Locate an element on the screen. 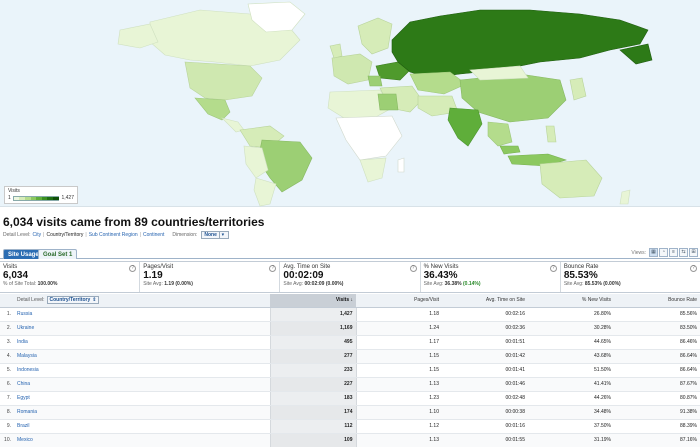  pie-view-icon: ◔ is located at coordinates (663, 252).